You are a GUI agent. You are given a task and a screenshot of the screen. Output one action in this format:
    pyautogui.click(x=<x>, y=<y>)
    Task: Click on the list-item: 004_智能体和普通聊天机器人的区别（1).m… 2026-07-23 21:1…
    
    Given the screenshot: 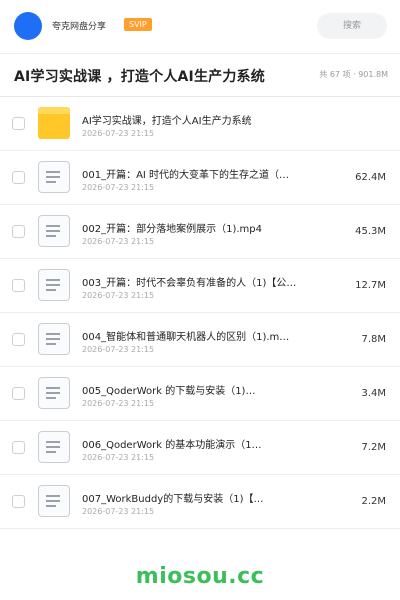 What is the action you would take?
    pyautogui.click(x=200, y=340)
    